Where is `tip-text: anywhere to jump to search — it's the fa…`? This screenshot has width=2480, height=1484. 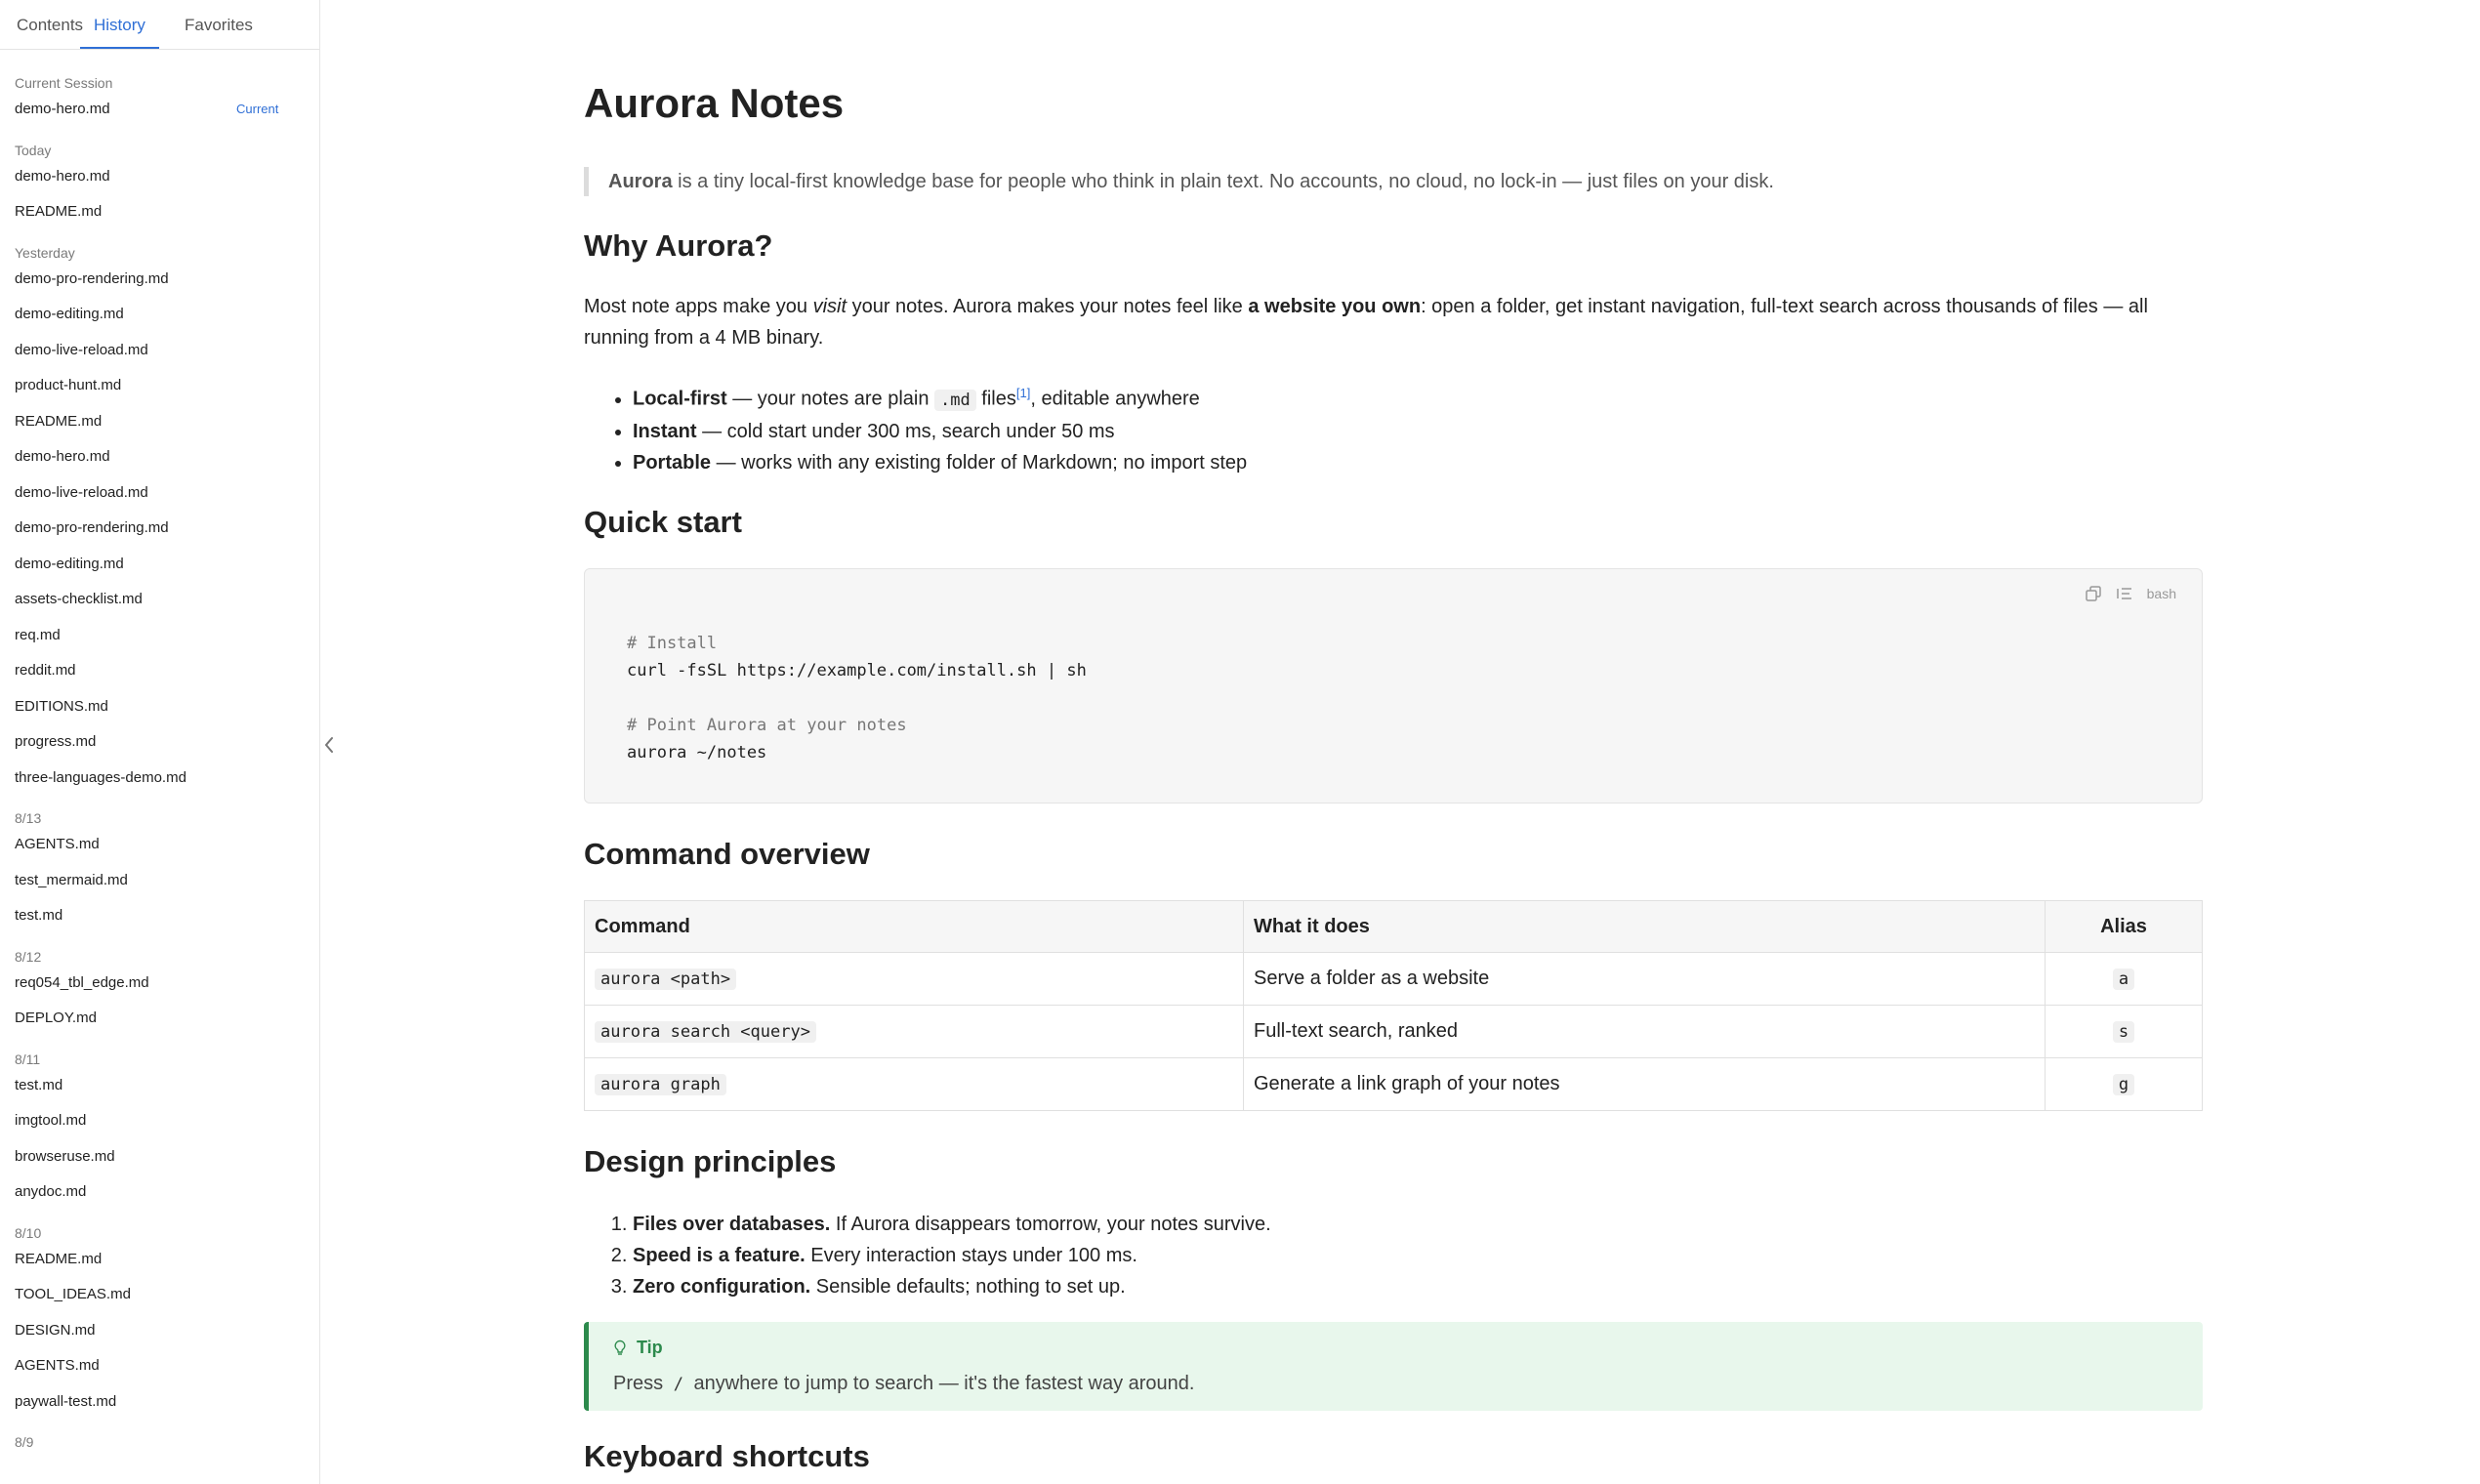
tip-text: anywhere to jump to search — it's the fa… is located at coordinates (941, 1383).